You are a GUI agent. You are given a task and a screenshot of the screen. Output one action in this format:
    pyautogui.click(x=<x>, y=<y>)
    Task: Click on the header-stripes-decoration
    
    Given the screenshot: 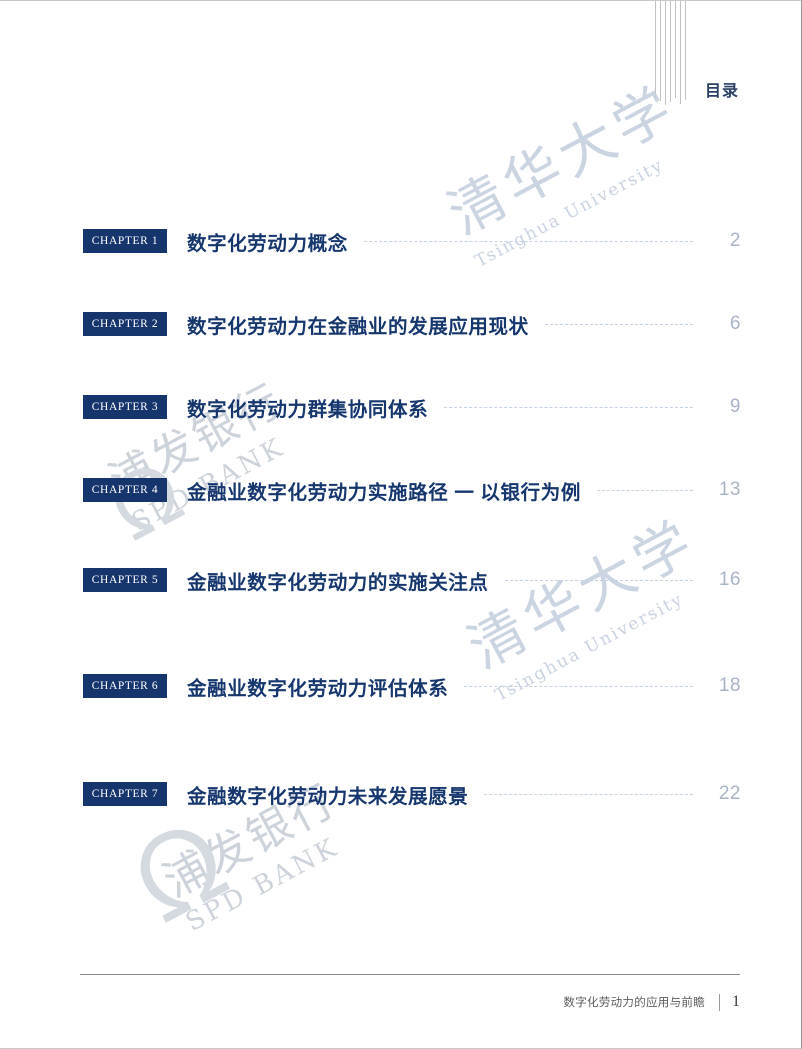 What is the action you would take?
    pyautogui.click(x=674, y=53)
    